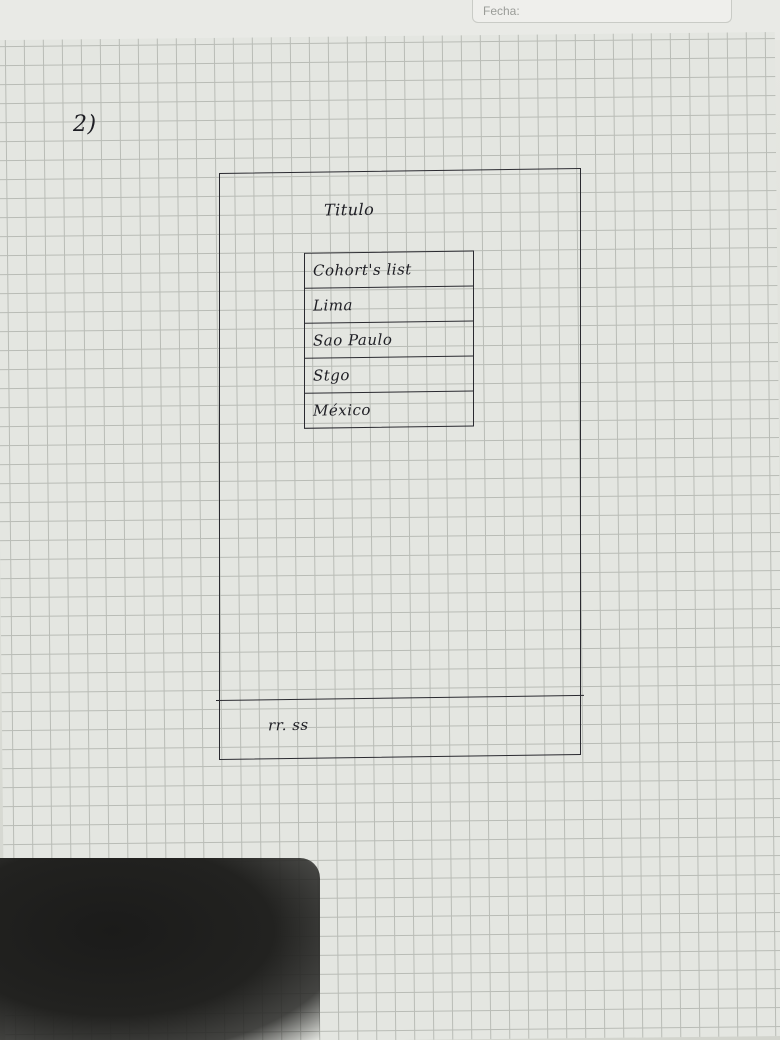  What do you see at coordinates (85, 124) in the screenshot?
I see `exercise-number: 2)` at bounding box center [85, 124].